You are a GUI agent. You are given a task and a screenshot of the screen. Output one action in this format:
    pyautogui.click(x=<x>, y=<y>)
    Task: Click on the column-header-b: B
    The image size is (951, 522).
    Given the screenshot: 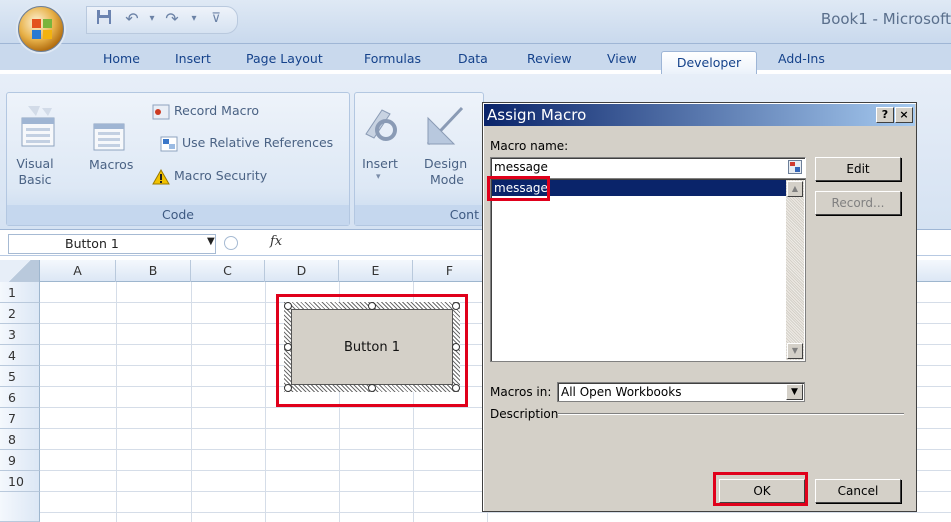 What is the action you would take?
    pyautogui.click(x=153, y=271)
    